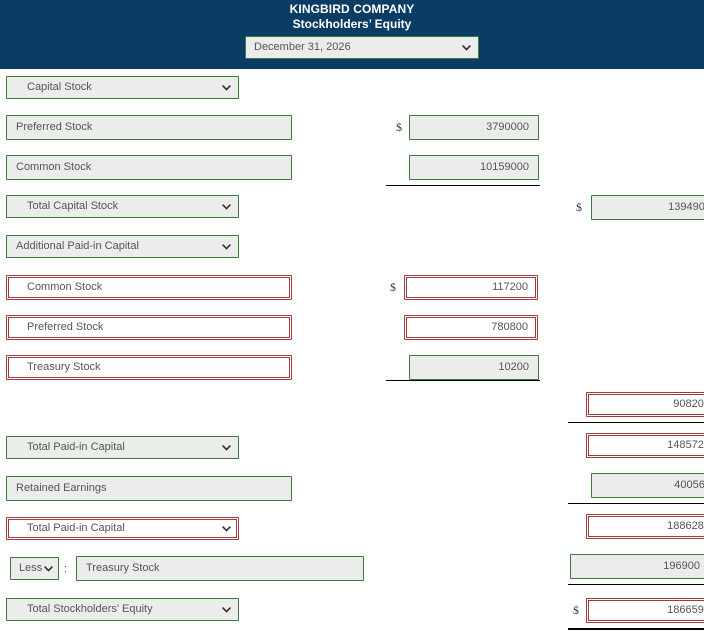 This screenshot has height=637, width=704. Describe the element at coordinates (302, 47) in the screenshot. I see `period-select-value: December 31, 2026` at that location.